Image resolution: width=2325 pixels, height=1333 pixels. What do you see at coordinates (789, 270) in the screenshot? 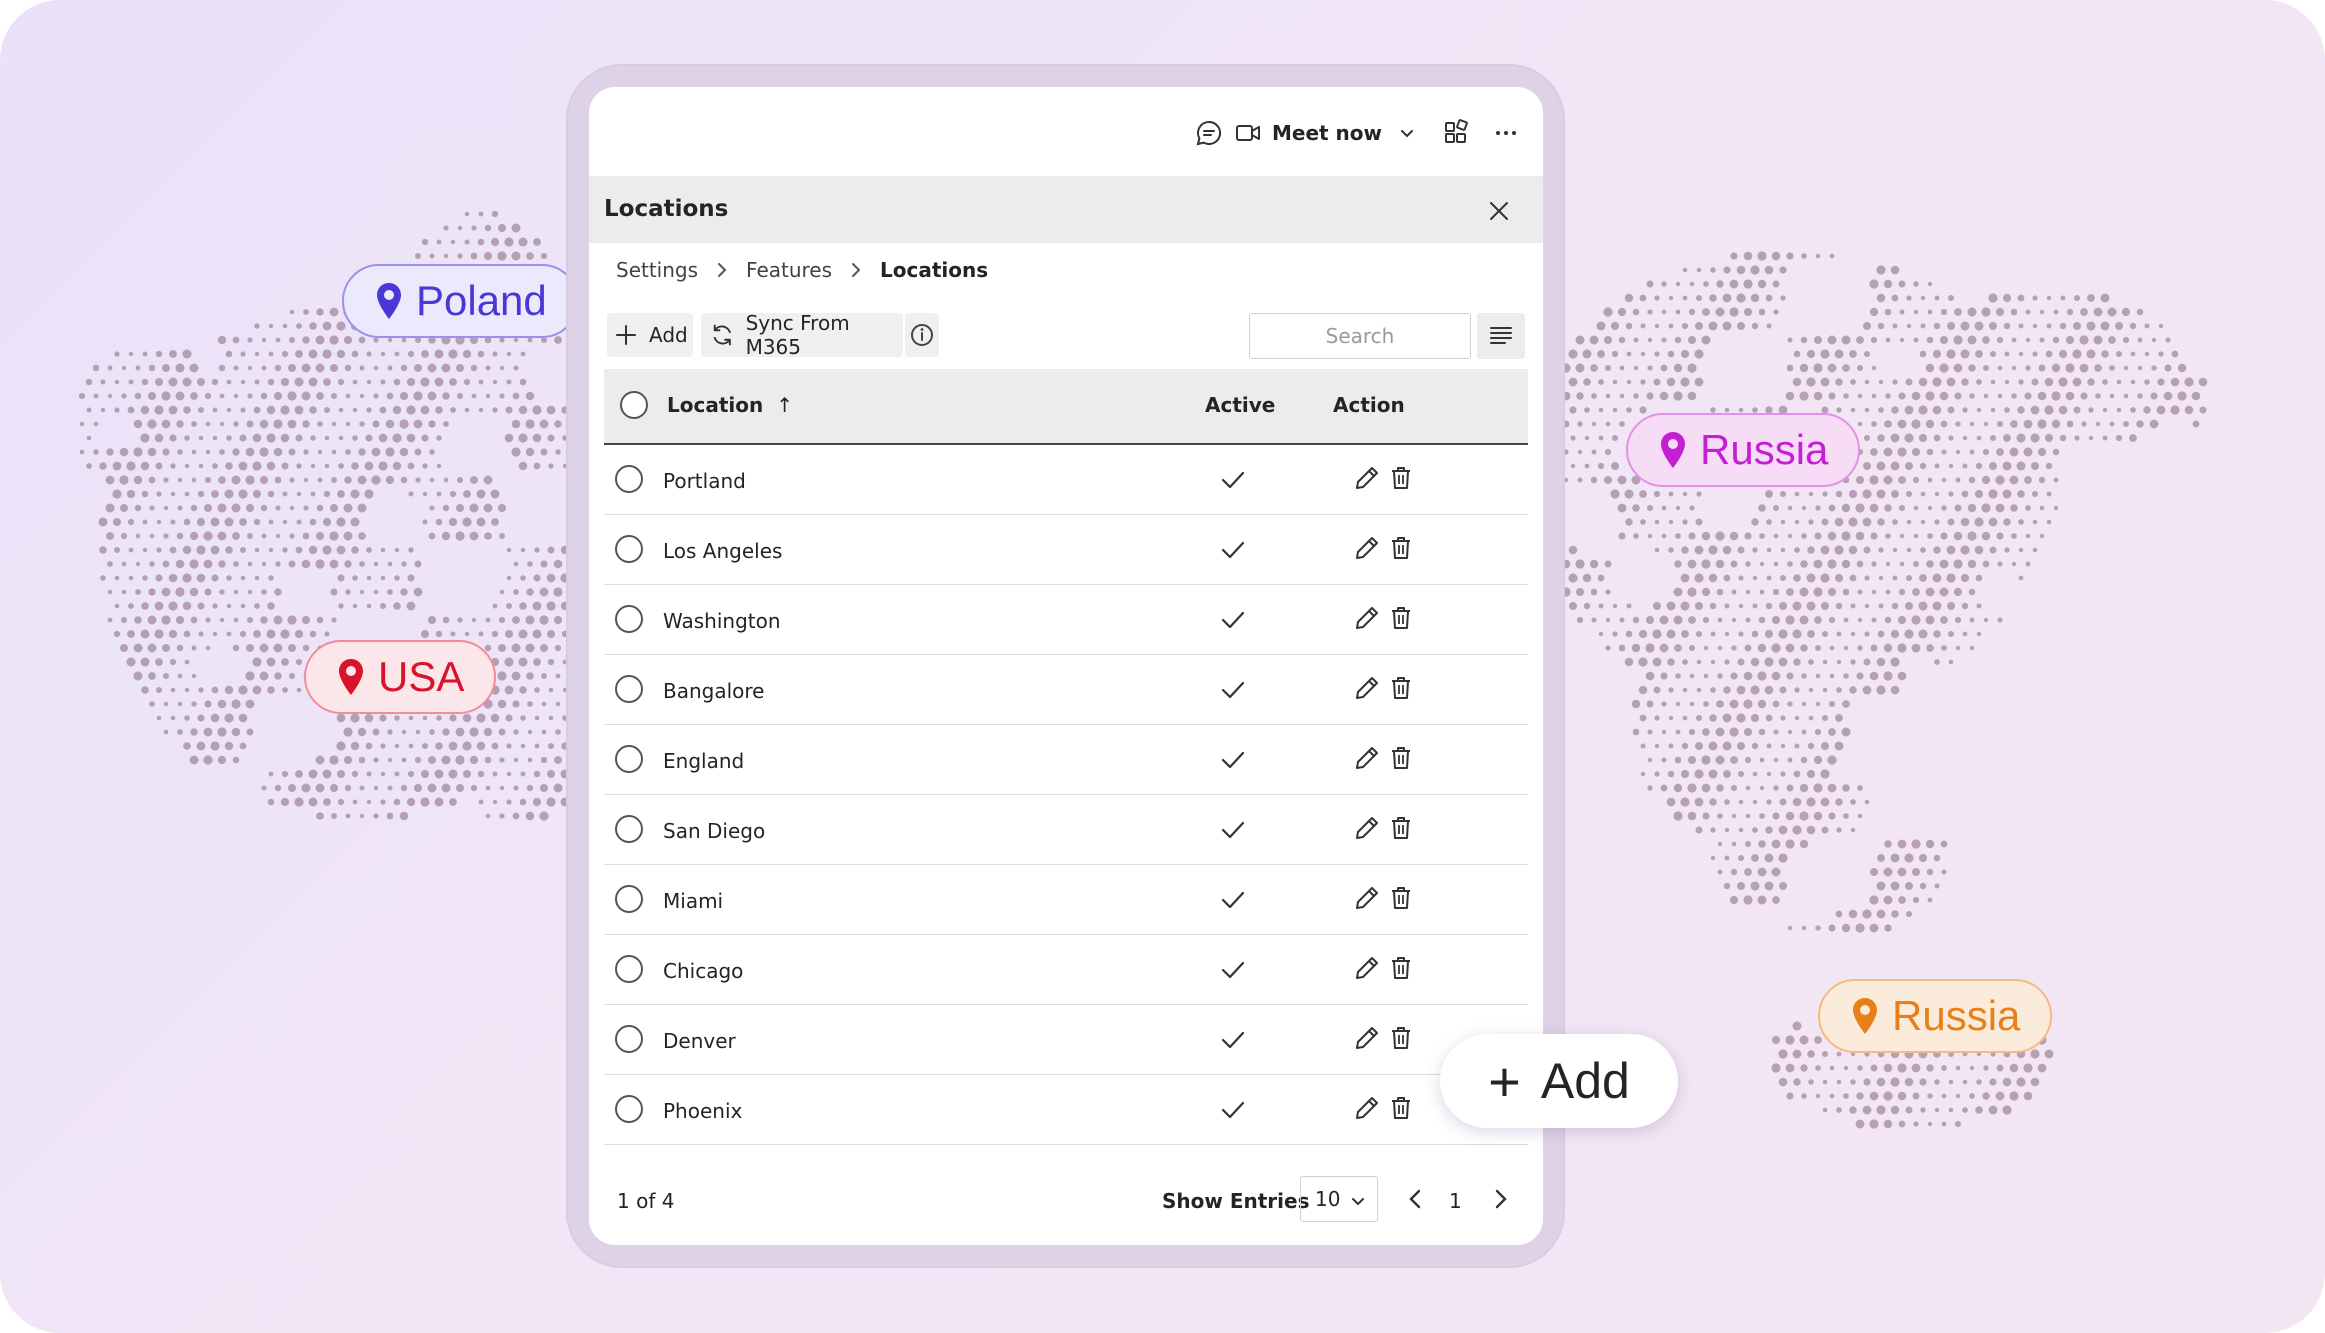
I see `breadcrumb-features: Features` at bounding box center [789, 270].